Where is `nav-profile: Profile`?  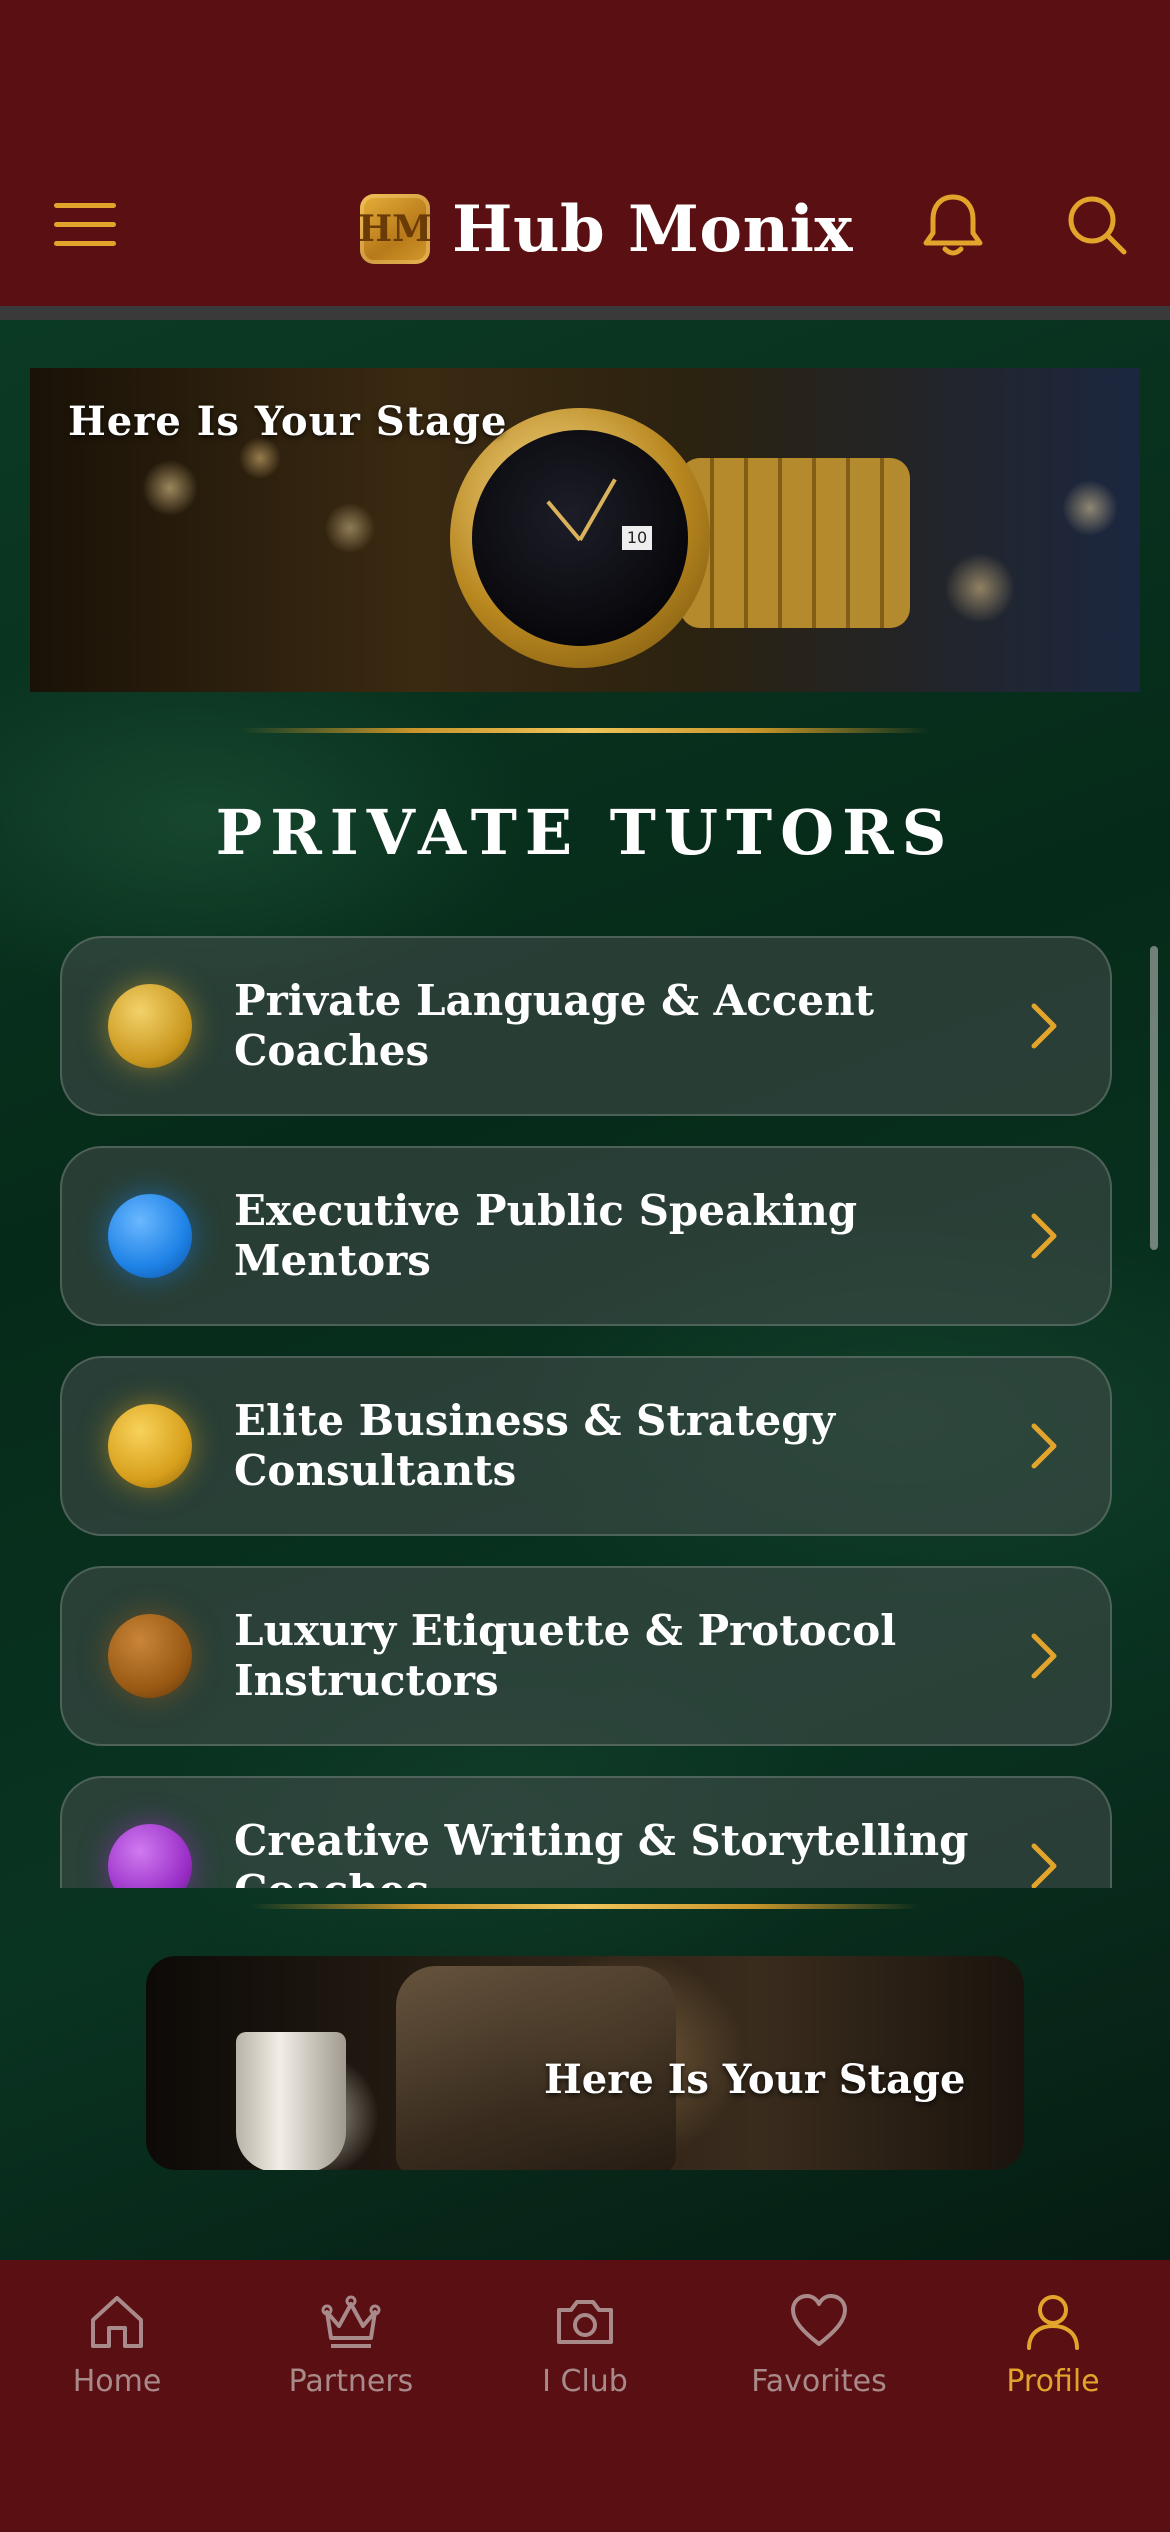
nav-profile: Profile is located at coordinates (1053, 2360).